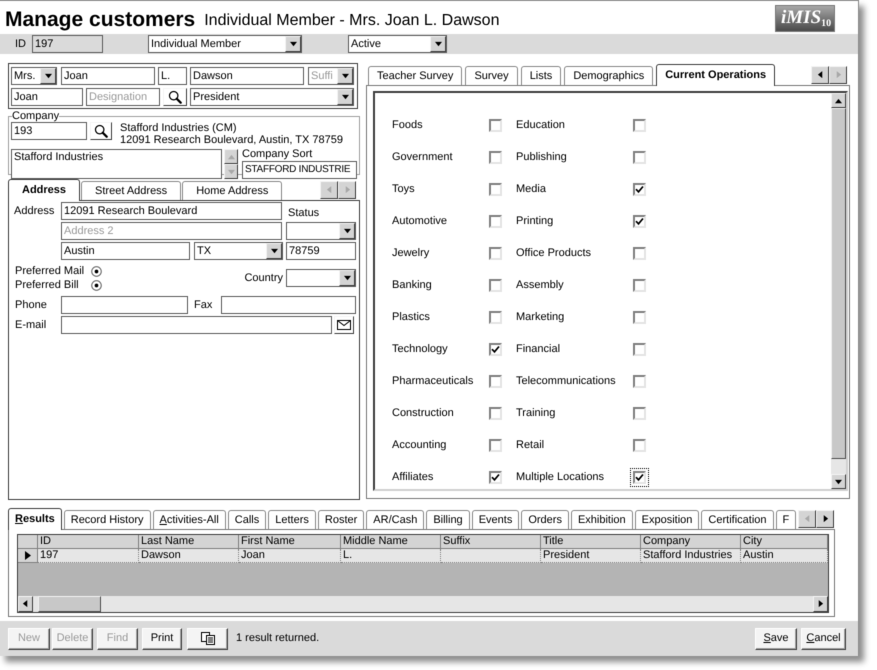  What do you see at coordinates (321, 231) in the screenshot?
I see `address-status-select` at bounding box center [321, 231].